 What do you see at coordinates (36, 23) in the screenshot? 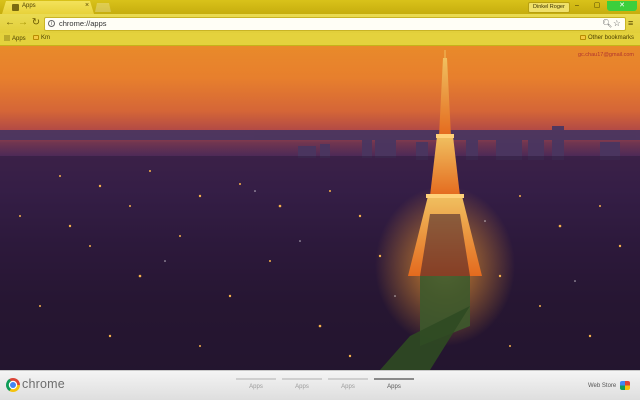
I see `reload-button: ↻` at bounding box center [36, 23].